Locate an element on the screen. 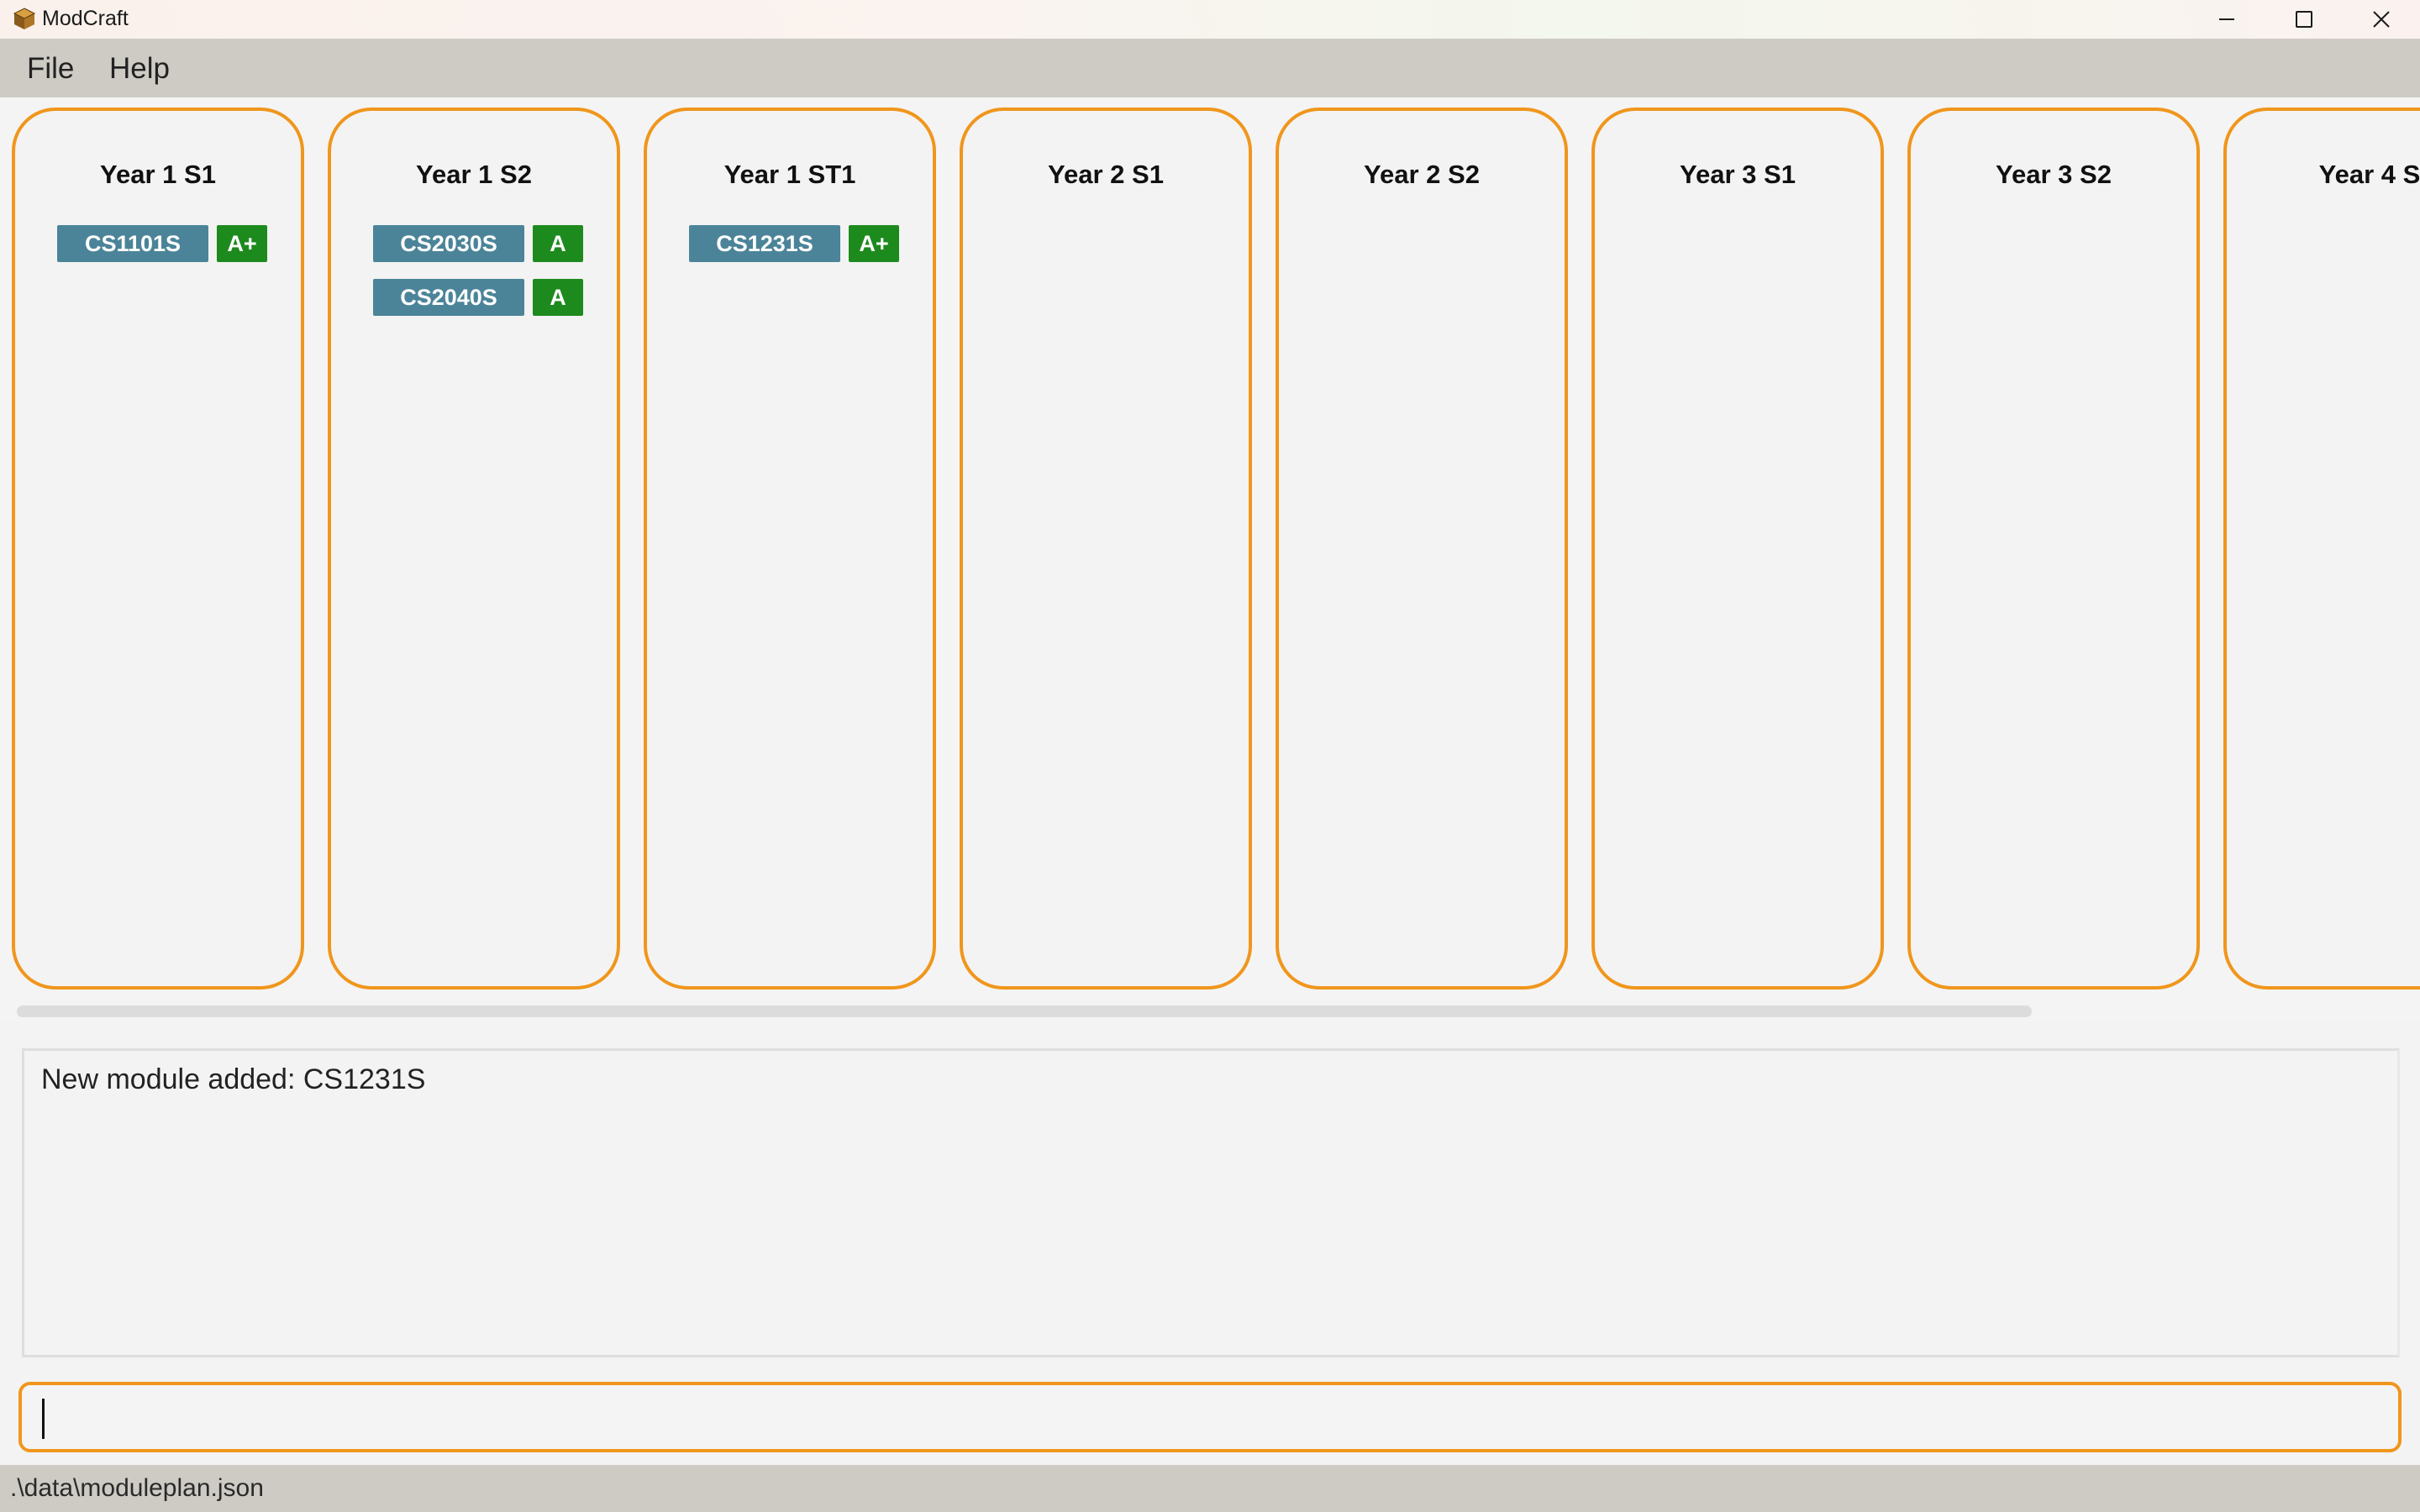  semester-title: Year 4 S is located at coordinates (2369, 174).